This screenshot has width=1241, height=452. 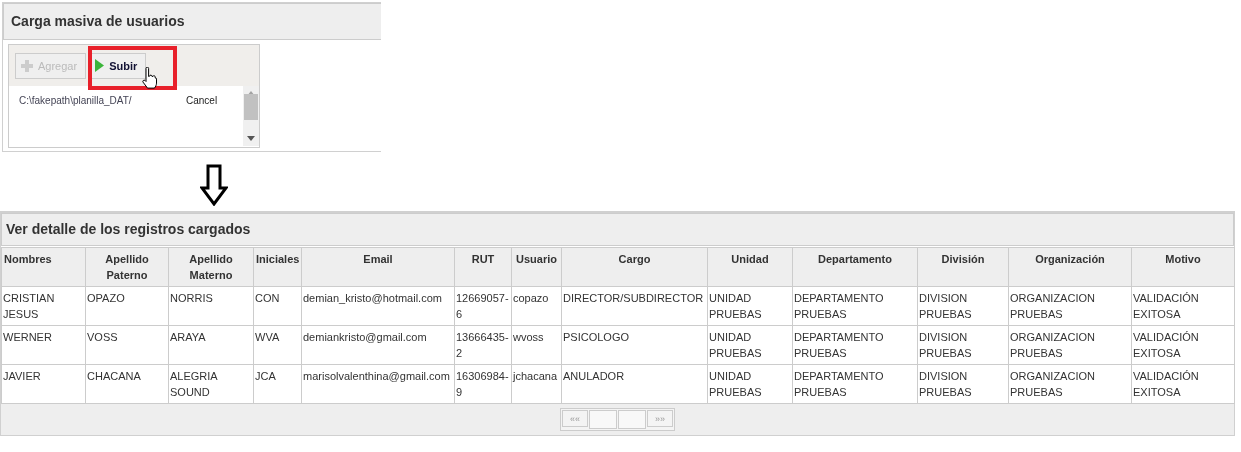 What do you see at coordinates (211, 384) in the screenshot?
I see `table-cell: ALEGRIA SOUND` at bounding box center [211, 384].